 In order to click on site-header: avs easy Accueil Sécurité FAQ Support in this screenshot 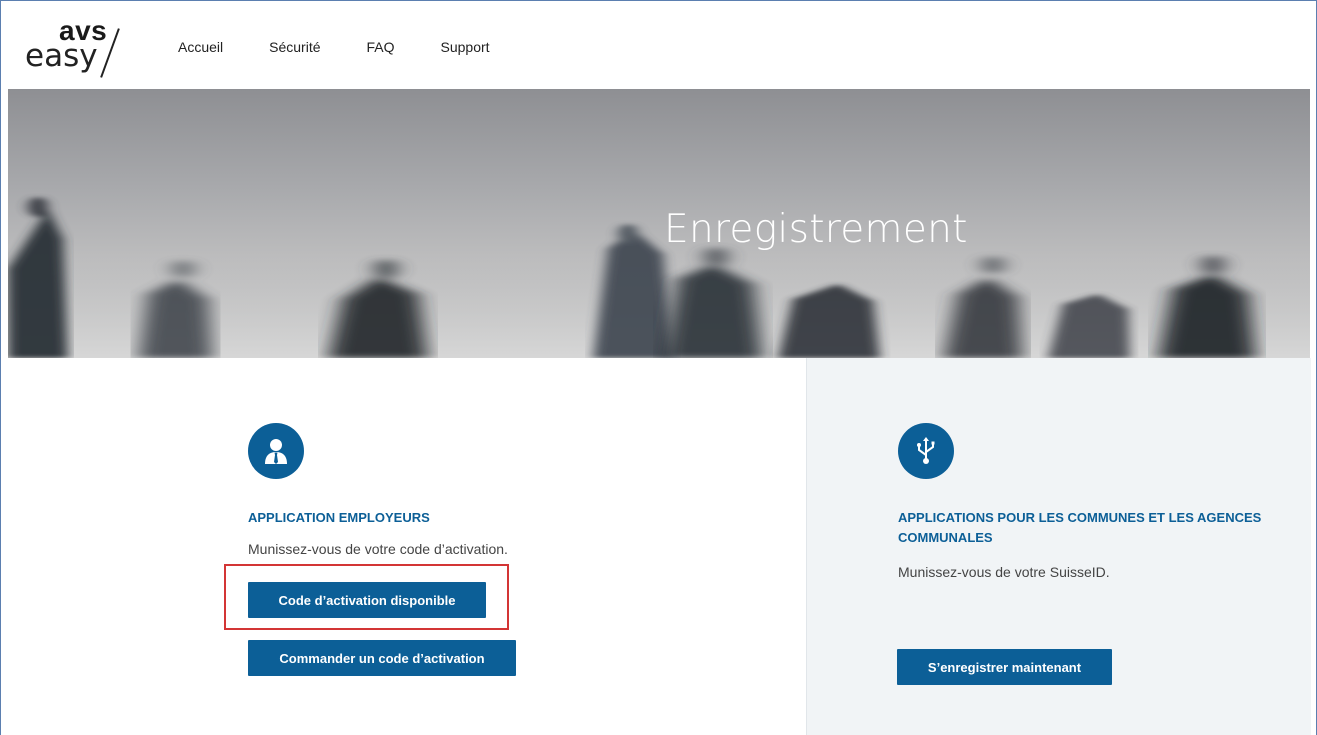, I will do `click(658, 45)`.